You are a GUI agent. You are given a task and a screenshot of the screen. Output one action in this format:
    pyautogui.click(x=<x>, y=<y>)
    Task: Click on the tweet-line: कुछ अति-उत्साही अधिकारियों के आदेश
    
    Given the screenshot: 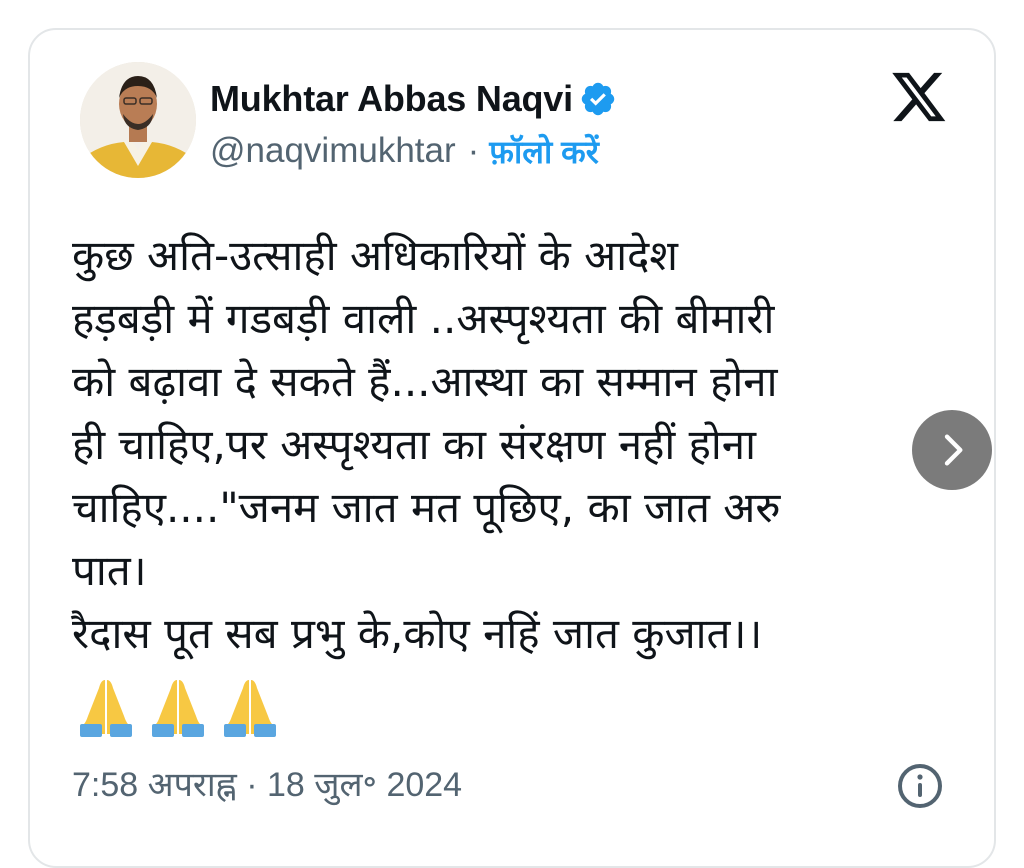 What is the action you would take?
    pyautogui.click(x=375, y=255)
    